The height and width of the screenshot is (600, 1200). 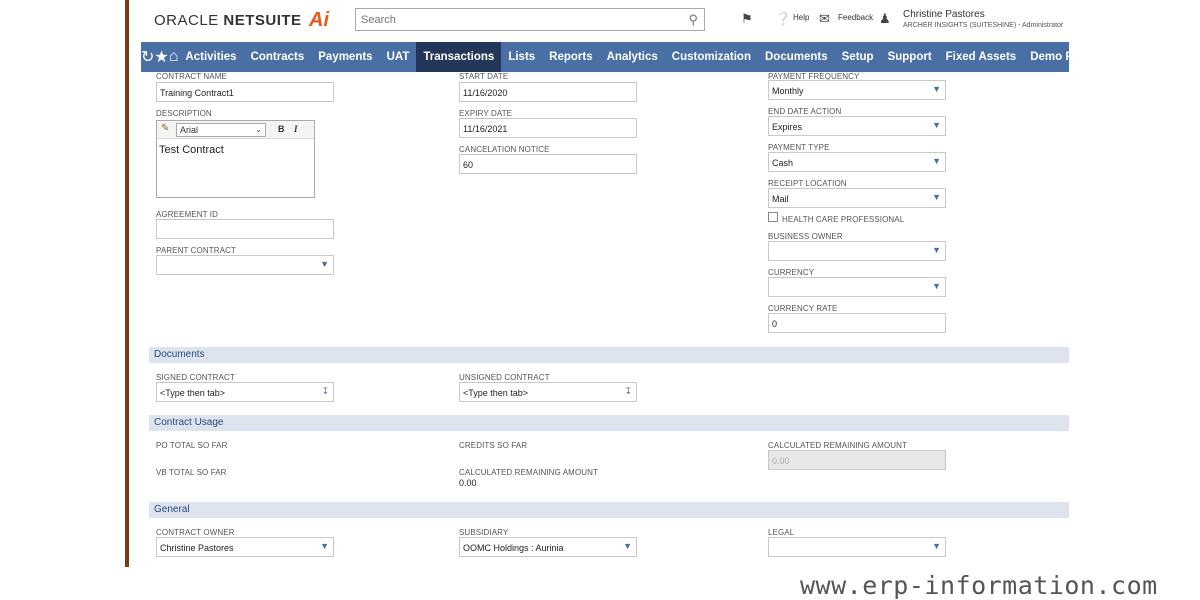 What do you see at coordinates (981, 57) in the screenshot?
I see `nav-fixed-assets: Fixed Assets` at bounding box center [981, 57].